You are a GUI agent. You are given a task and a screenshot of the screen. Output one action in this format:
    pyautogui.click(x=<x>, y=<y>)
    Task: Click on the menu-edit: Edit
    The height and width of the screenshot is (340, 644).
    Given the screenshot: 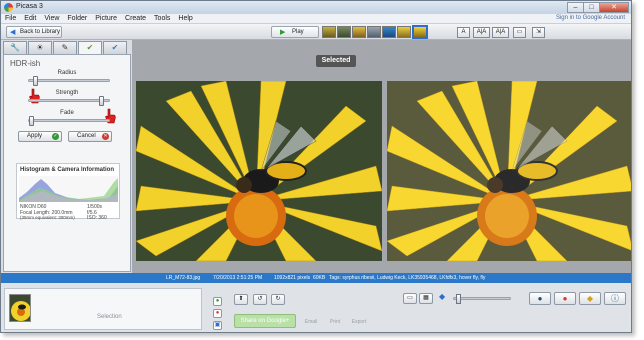 What is the action you would take?
    pyautogui.click(x=30, y=18)
    